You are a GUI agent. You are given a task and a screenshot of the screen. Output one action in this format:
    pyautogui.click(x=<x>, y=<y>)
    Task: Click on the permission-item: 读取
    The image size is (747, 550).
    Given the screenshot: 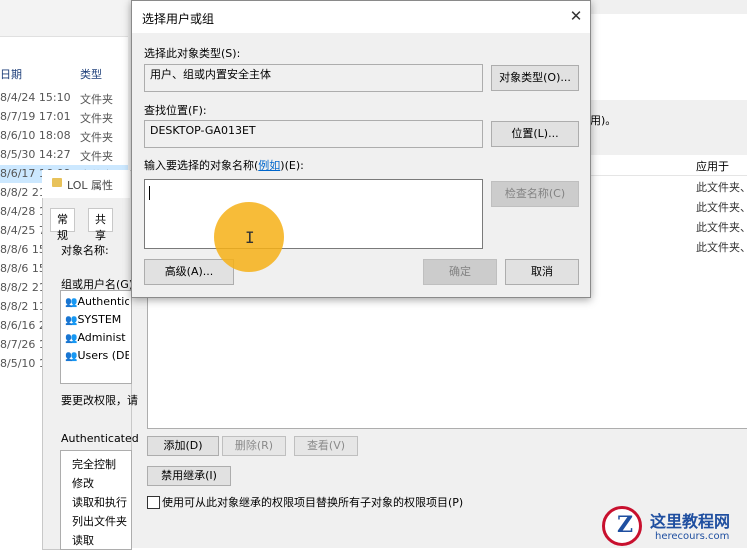 What is the action you would take?
    pyautogui.click(x=83, y=540)
    